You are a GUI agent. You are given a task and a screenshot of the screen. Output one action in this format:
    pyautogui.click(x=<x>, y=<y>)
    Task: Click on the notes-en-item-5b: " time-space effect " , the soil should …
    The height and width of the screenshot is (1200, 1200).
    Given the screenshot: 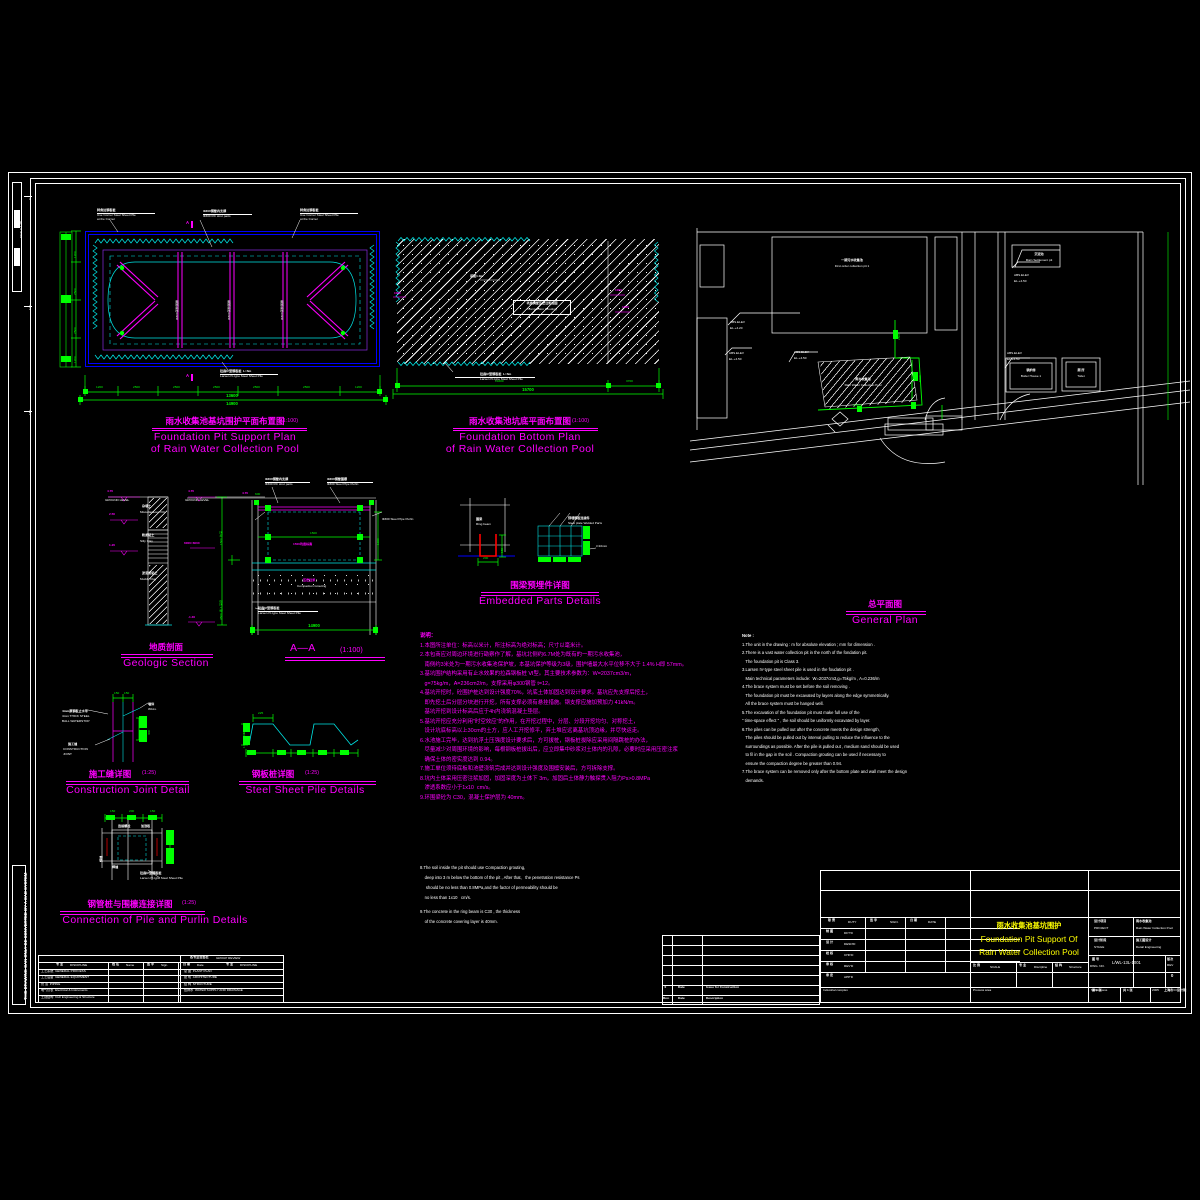 What is the action you would take?
    pyautogui.click(x=806, y=720)
    